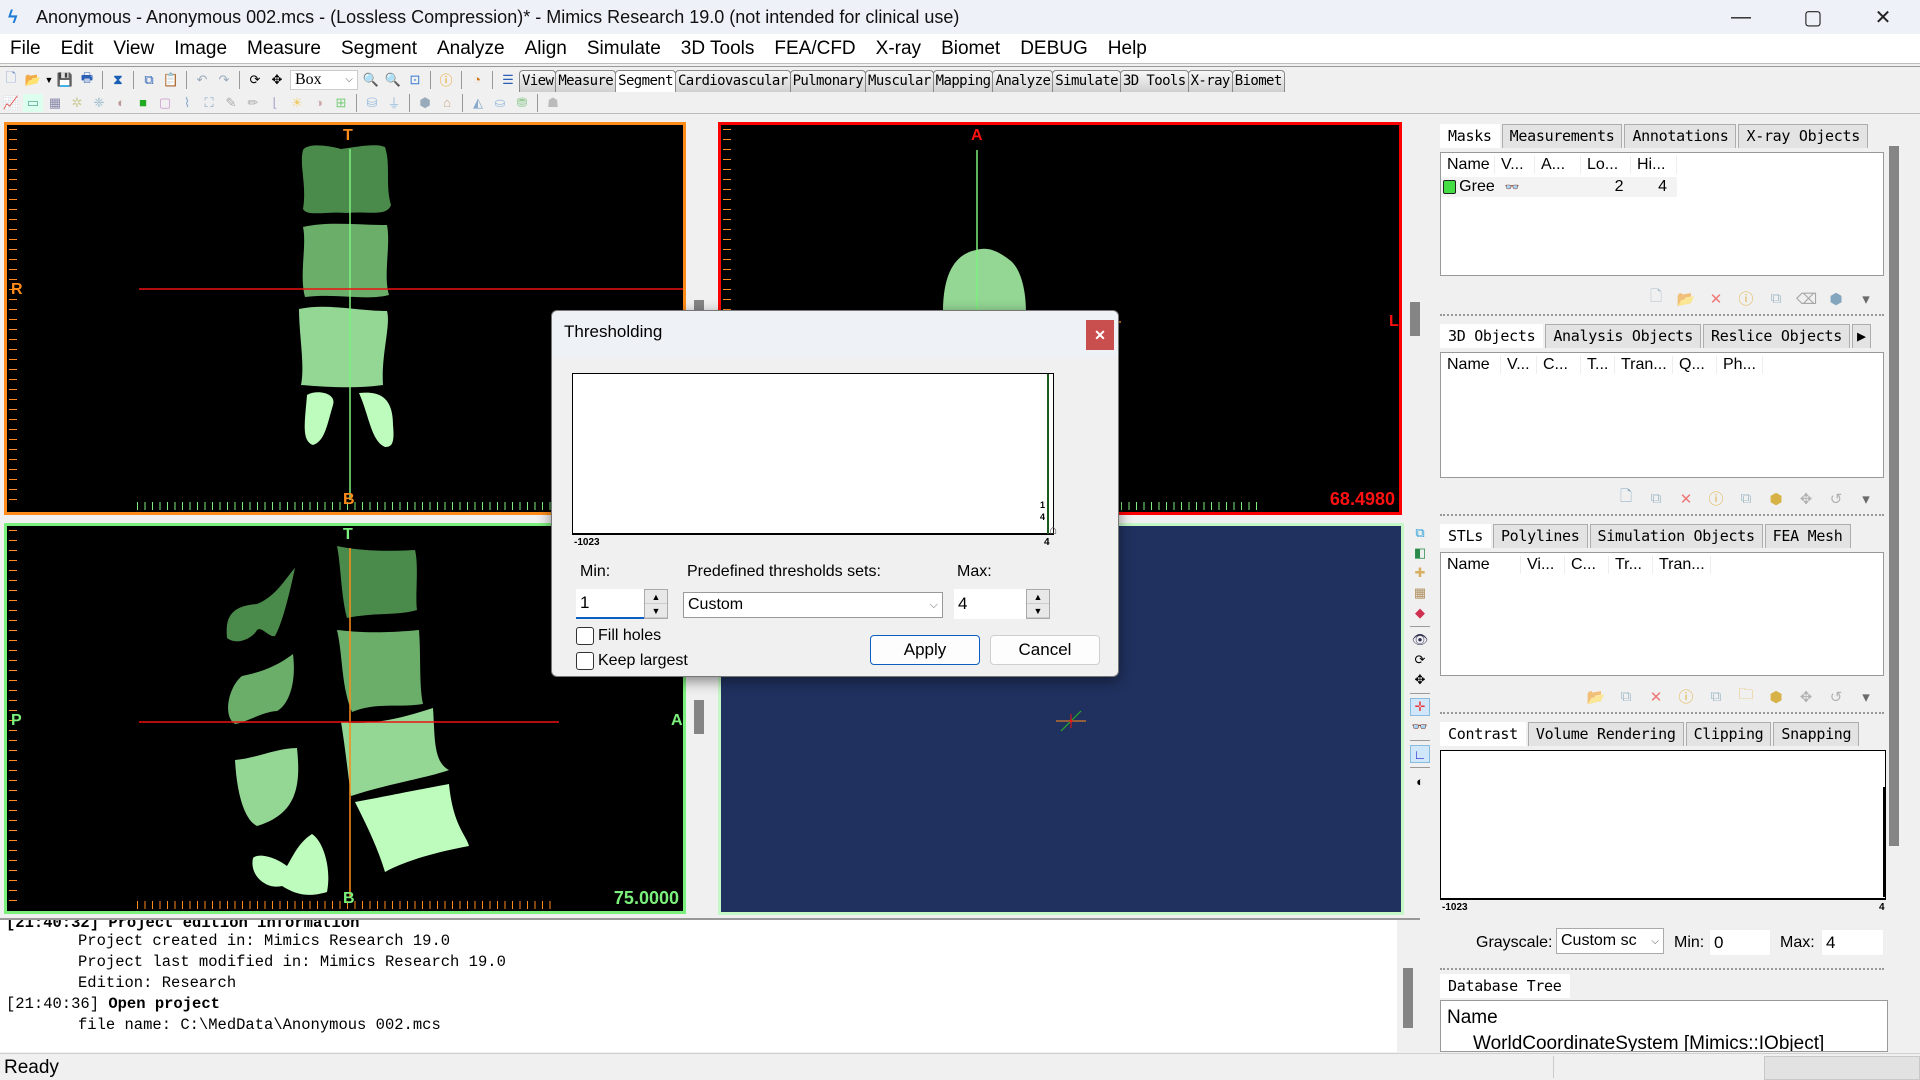  Describe the element at coordinates (1053, 529) in the screenshot. I see `threshold-slider-handle: ⌂` at that location.